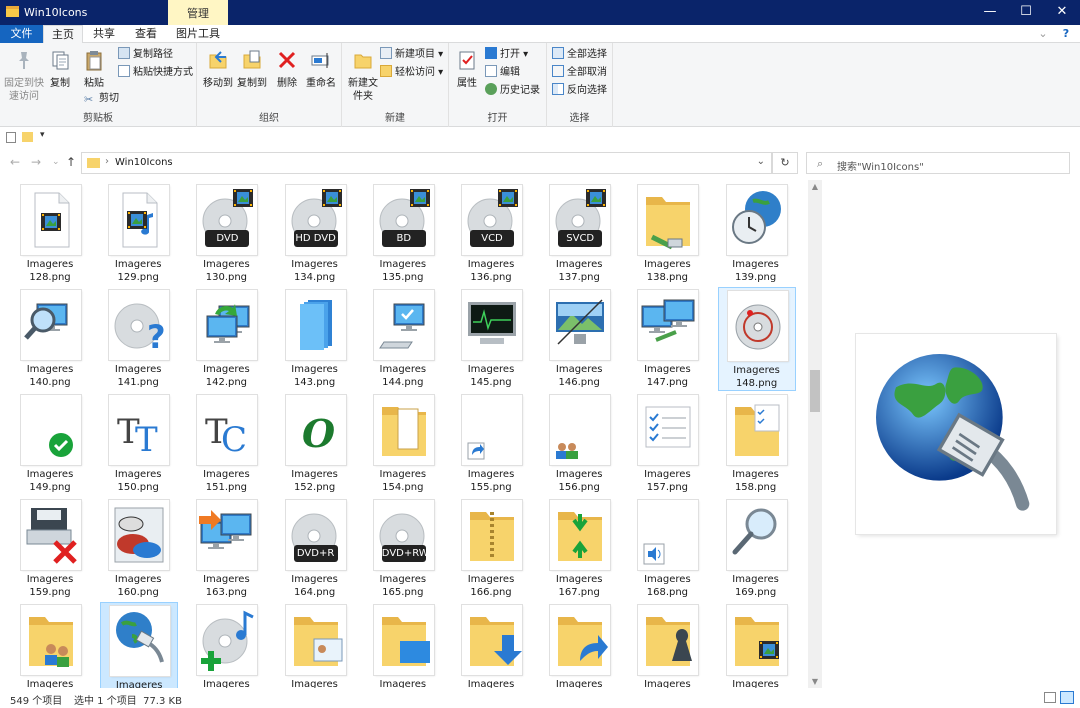 The image size is (1080, 708). I want to click on properties-button: 属性, so click(467, 69).